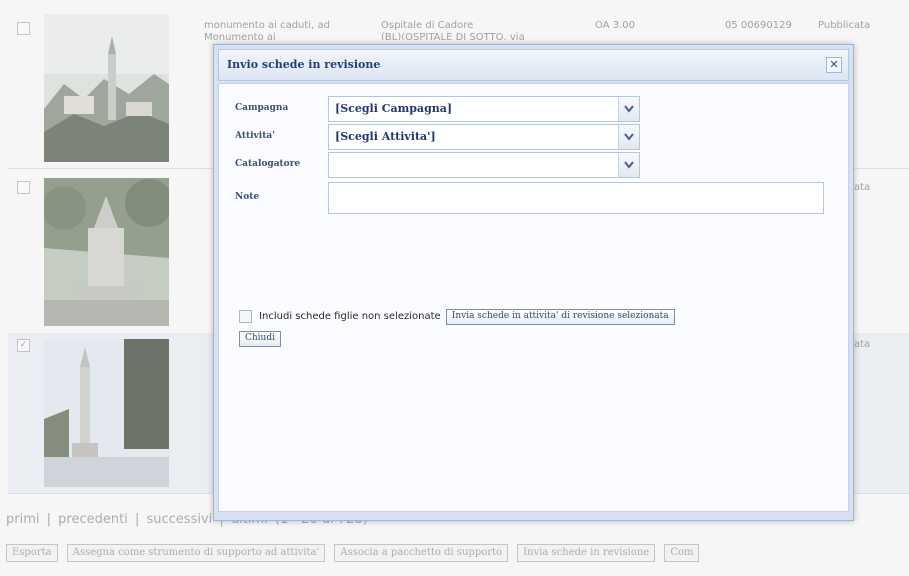 The height and width of the screenshot is (576, 909). I want to click on attivita-value: [Scegli Attivita'], so click(385, 136).